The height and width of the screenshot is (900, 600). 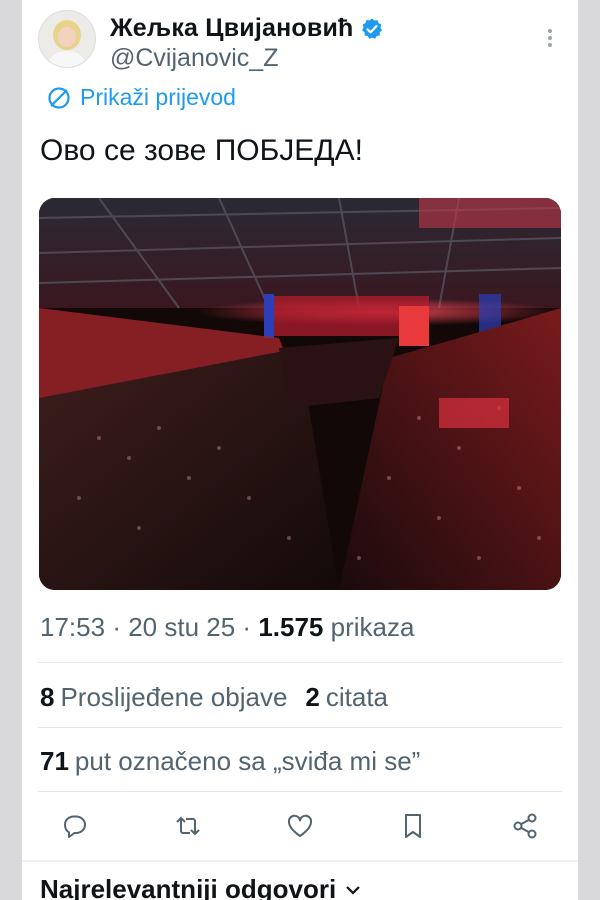 I want to click on reposts-count: 8, so click(x=47, y=697).